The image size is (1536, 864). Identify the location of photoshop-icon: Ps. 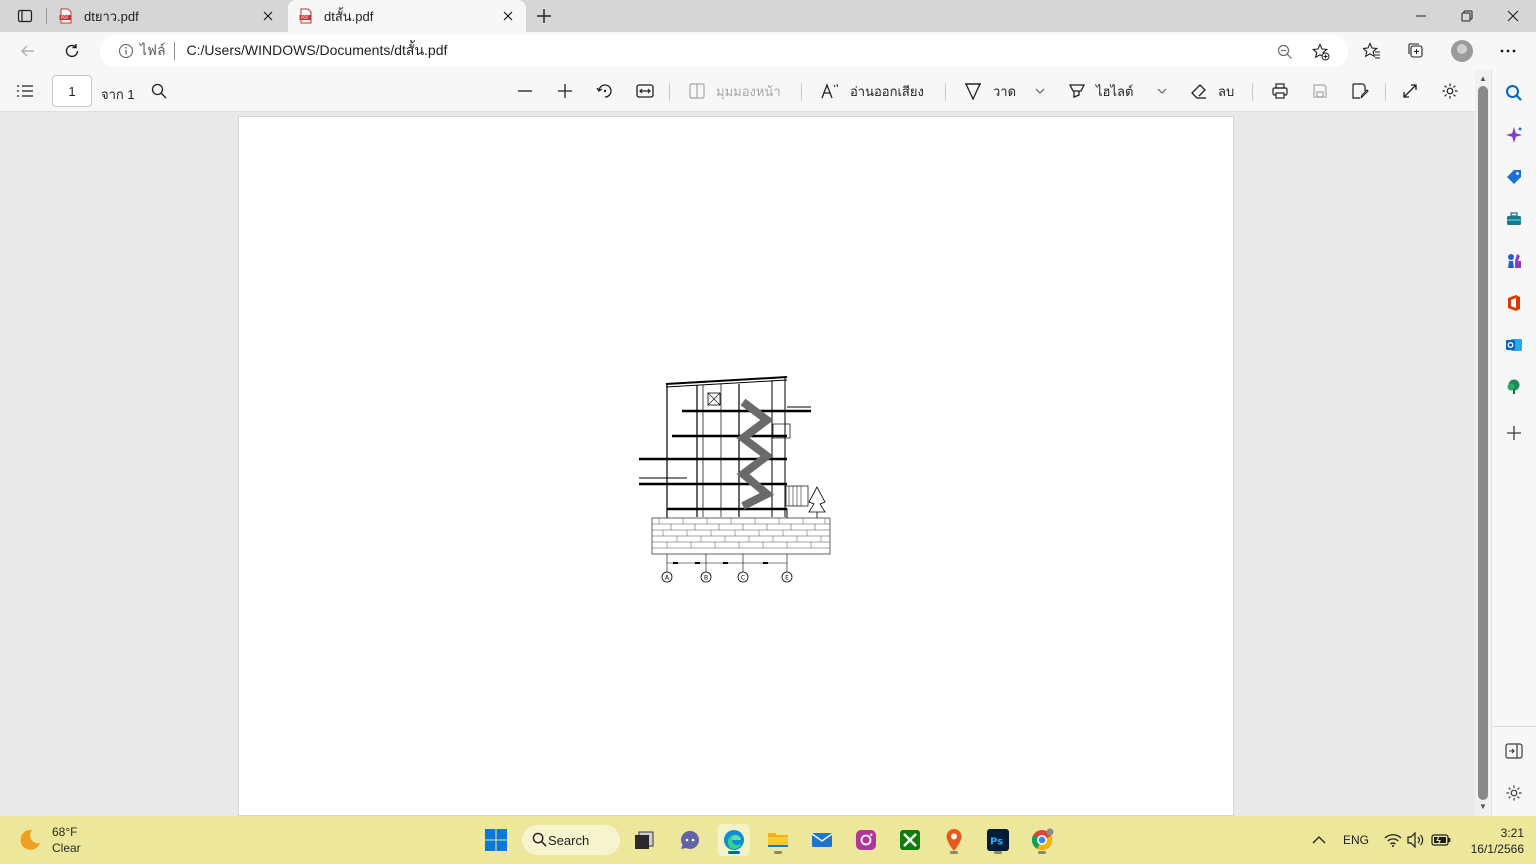
(998, 840).